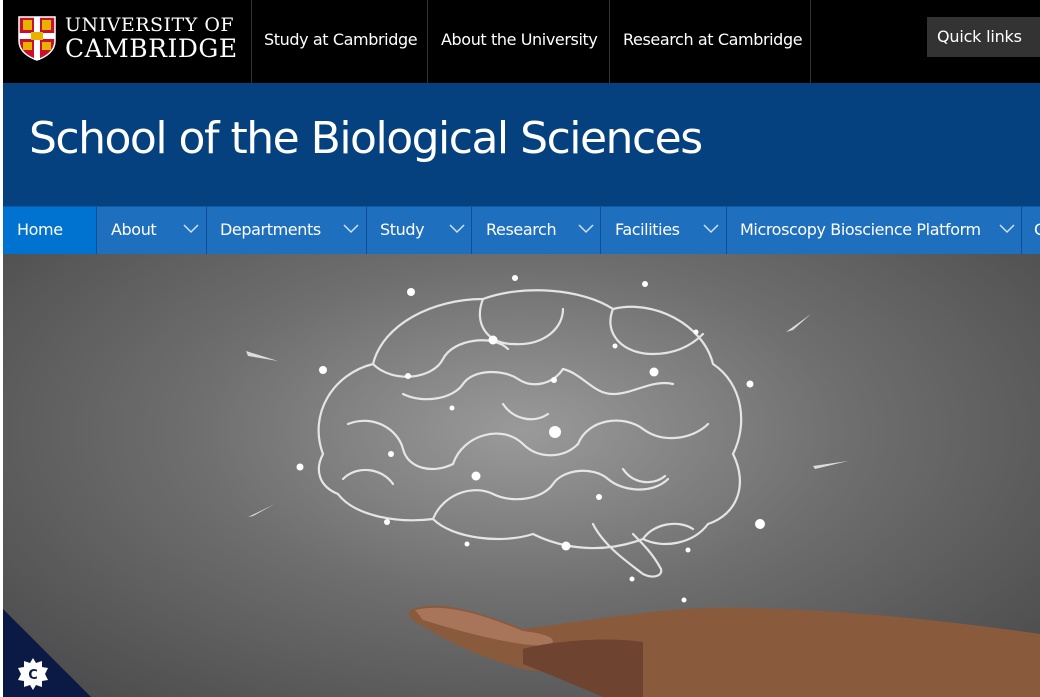  I want to click on nav-item-label: C, so click(1037, 229).